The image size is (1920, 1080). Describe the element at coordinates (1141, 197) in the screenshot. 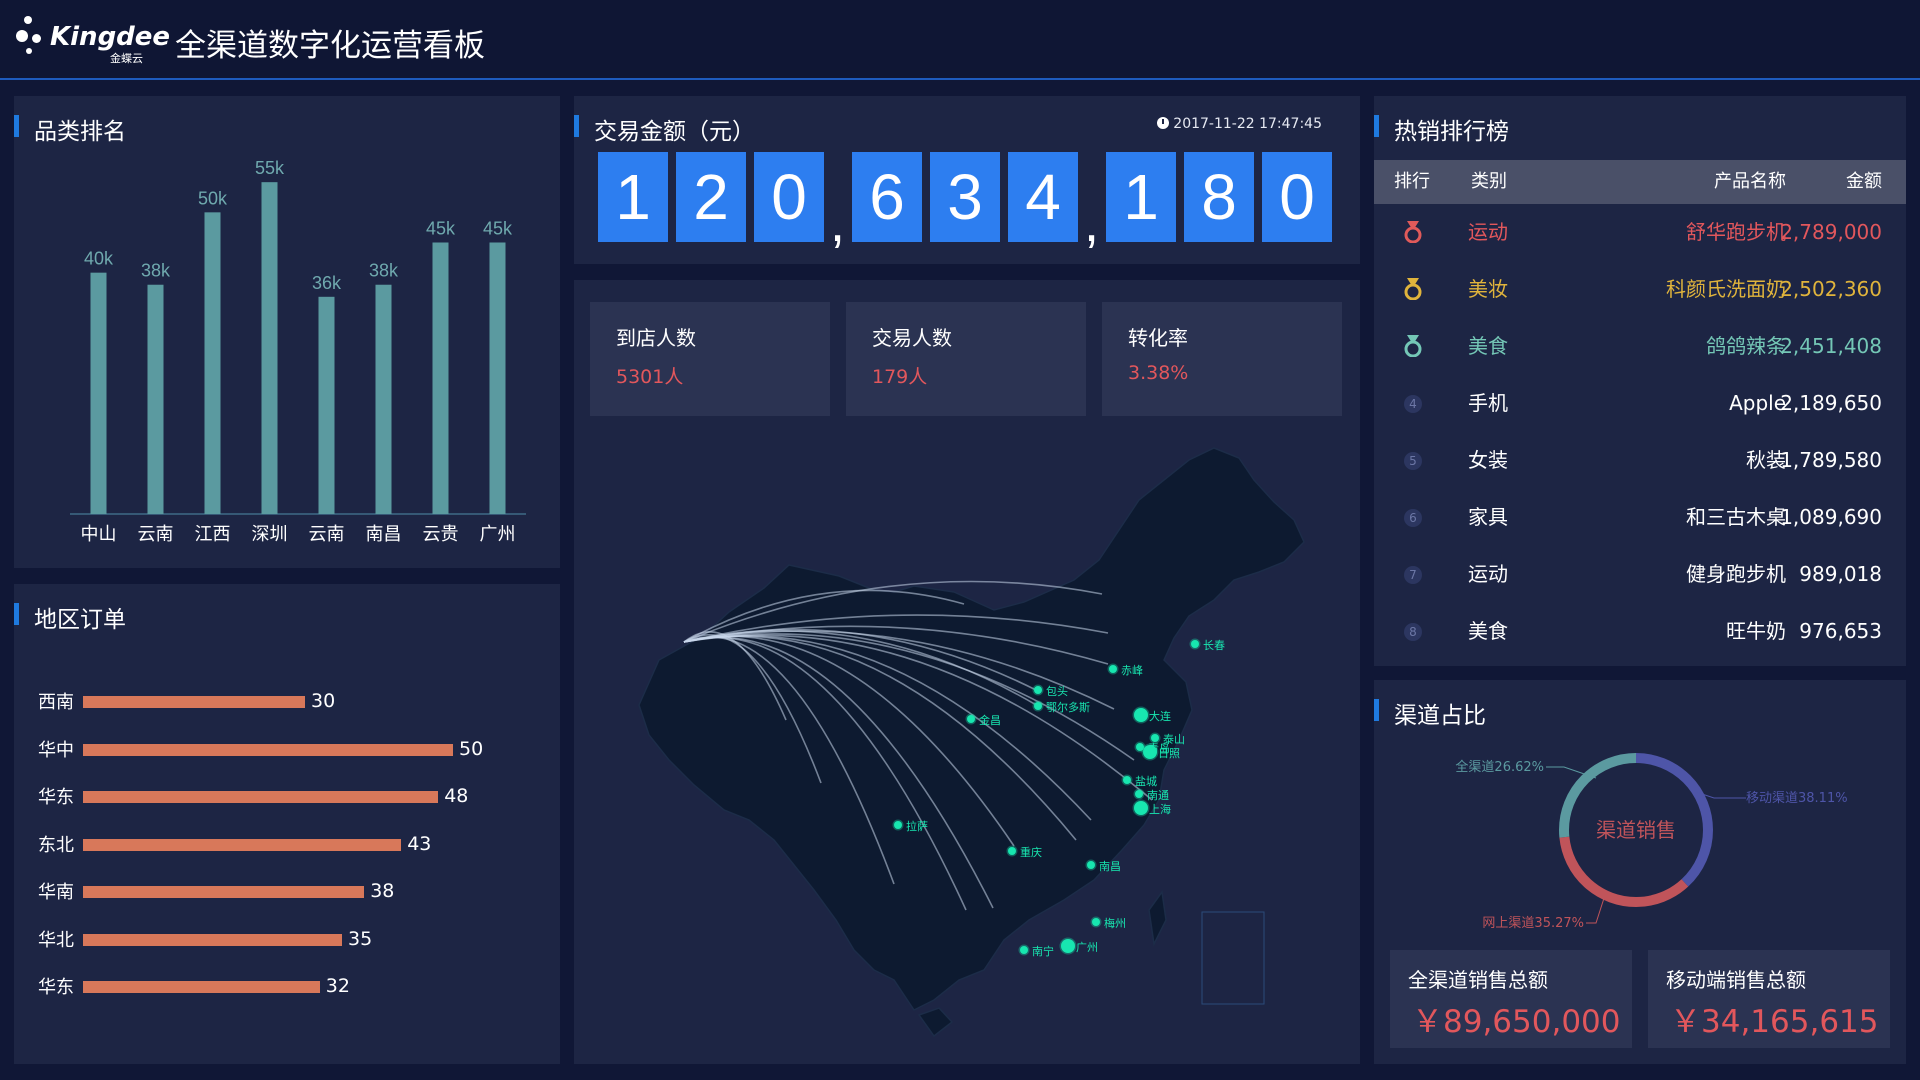

I see `amount-digit: 1` at that location.